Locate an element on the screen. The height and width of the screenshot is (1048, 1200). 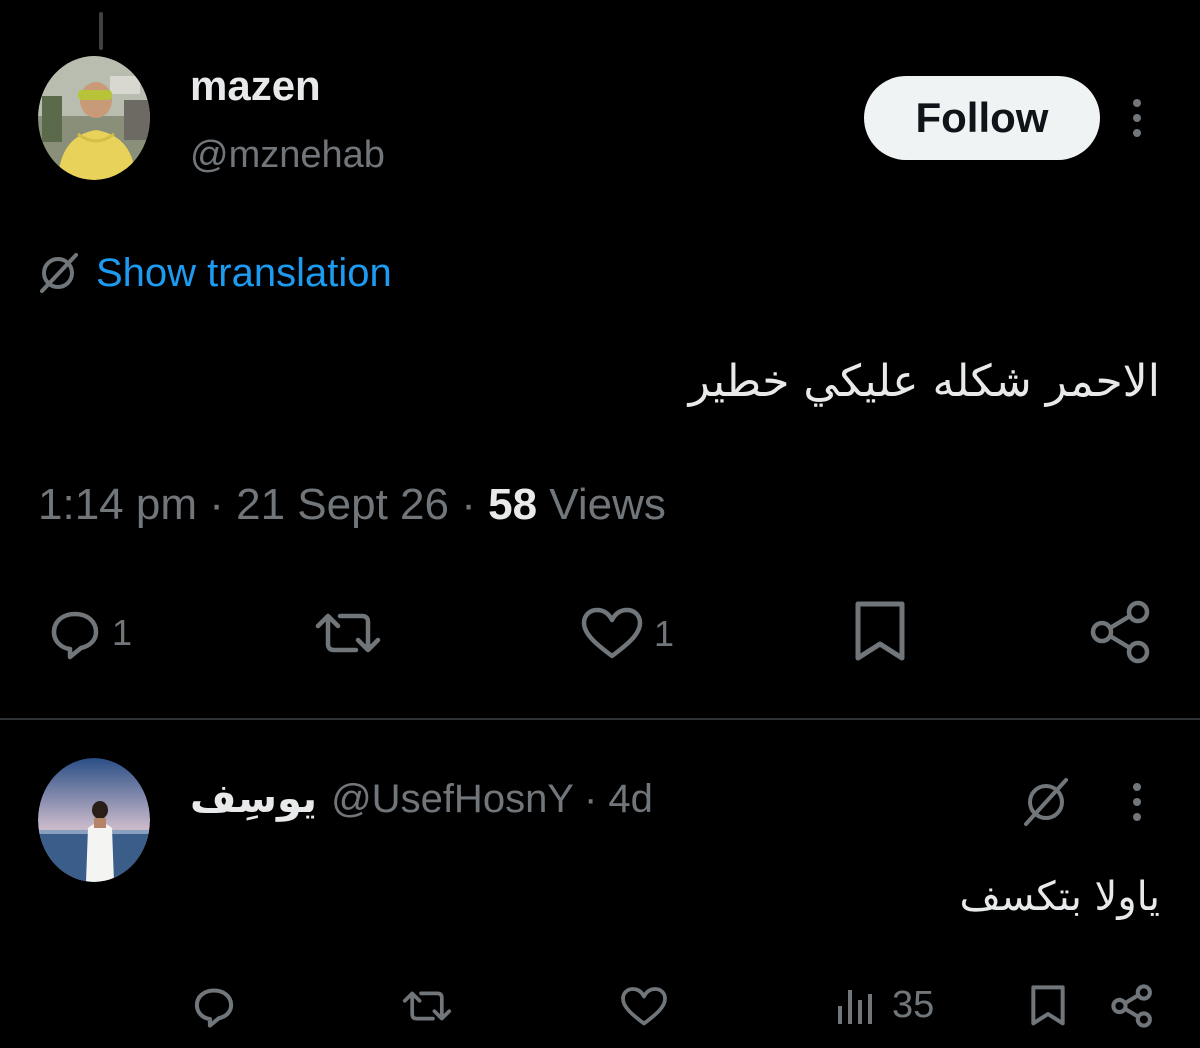
like-count: 1 is located at coordinates (664, 633).